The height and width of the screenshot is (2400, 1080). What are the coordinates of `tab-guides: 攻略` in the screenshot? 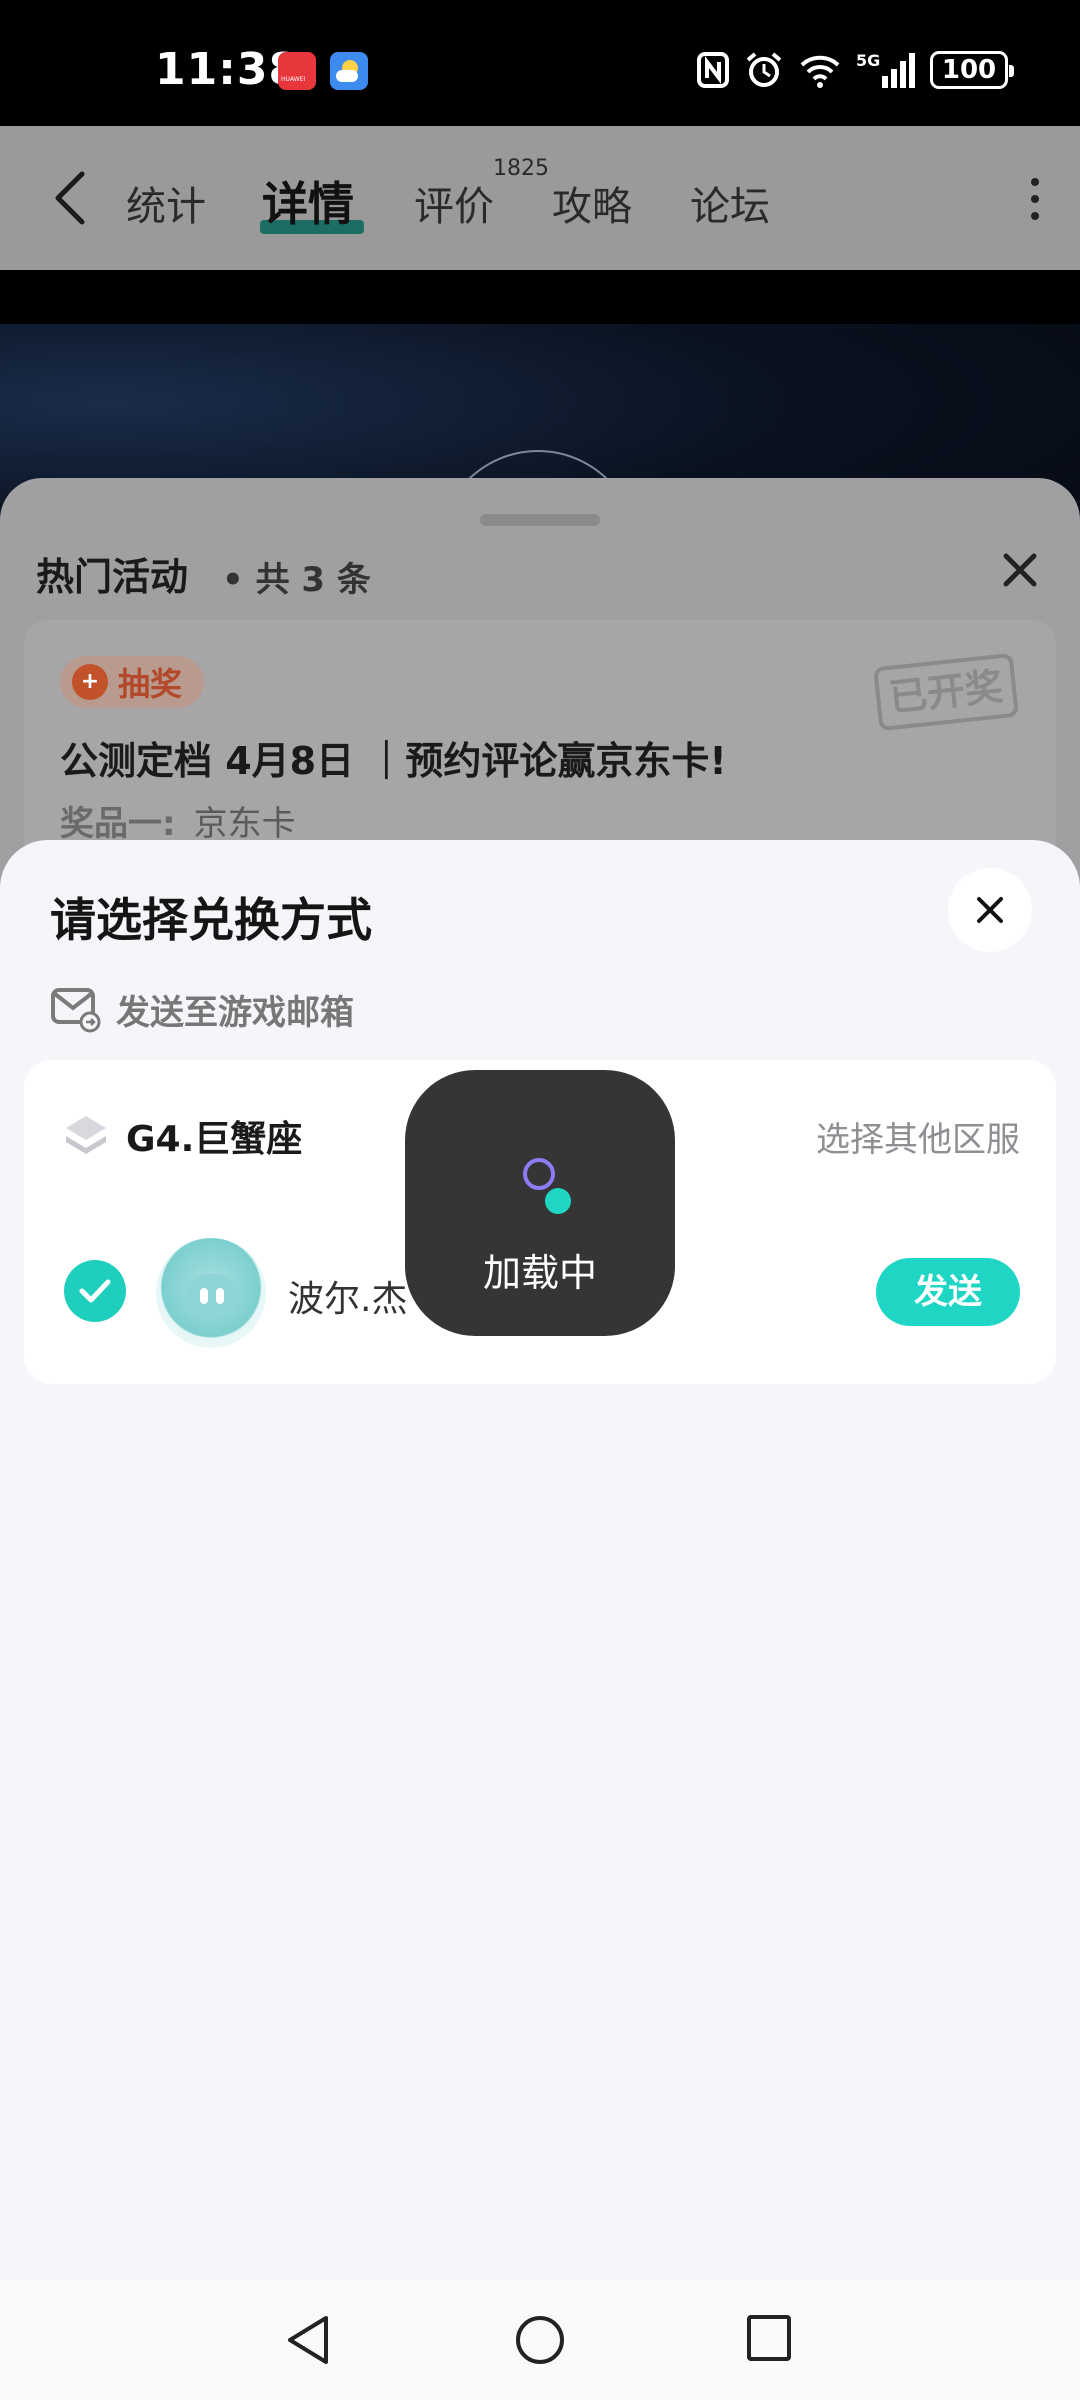 It's located at (592, 203).